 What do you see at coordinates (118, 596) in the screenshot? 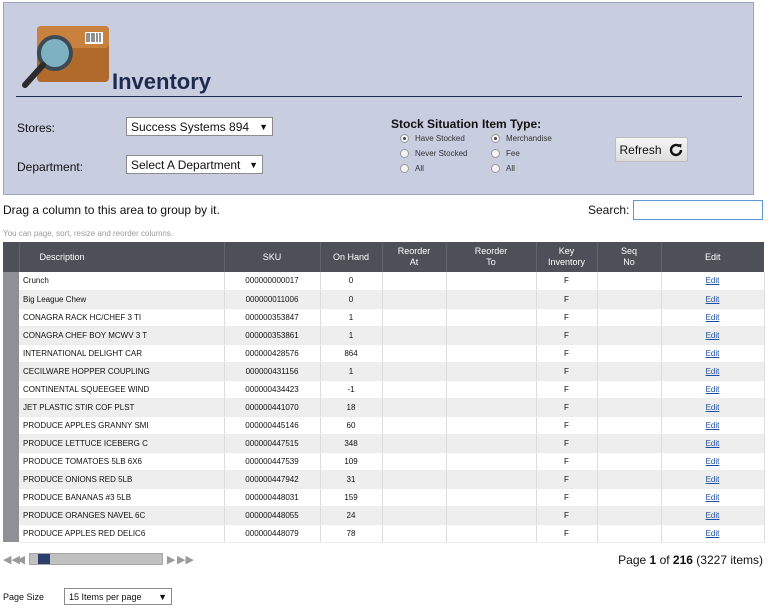
I see `page-size-select: 15 Items per page ▼` at bounding box center [118, 596].